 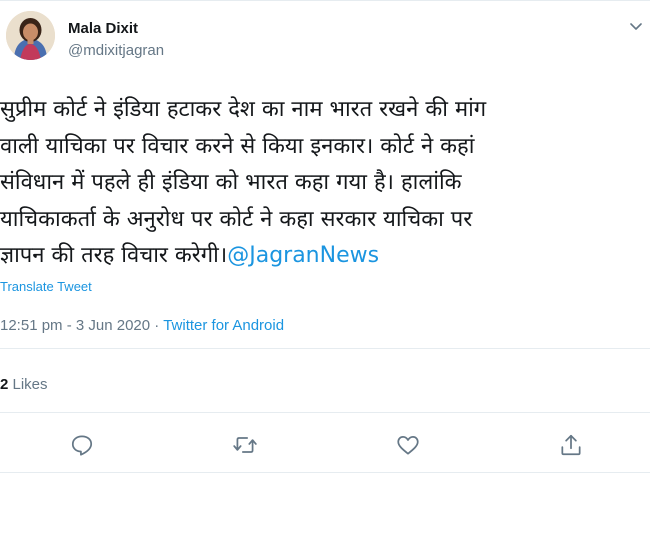 What do you see at coordinates (408, 445) in the screenshot?
I see `heart-icon` at bounding box center [408, 445].